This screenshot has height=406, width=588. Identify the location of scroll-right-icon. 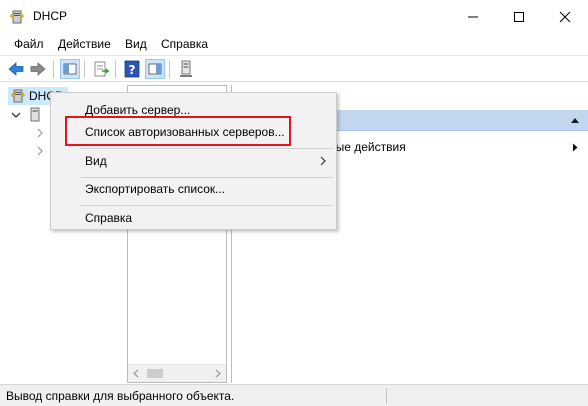
(218, 373).